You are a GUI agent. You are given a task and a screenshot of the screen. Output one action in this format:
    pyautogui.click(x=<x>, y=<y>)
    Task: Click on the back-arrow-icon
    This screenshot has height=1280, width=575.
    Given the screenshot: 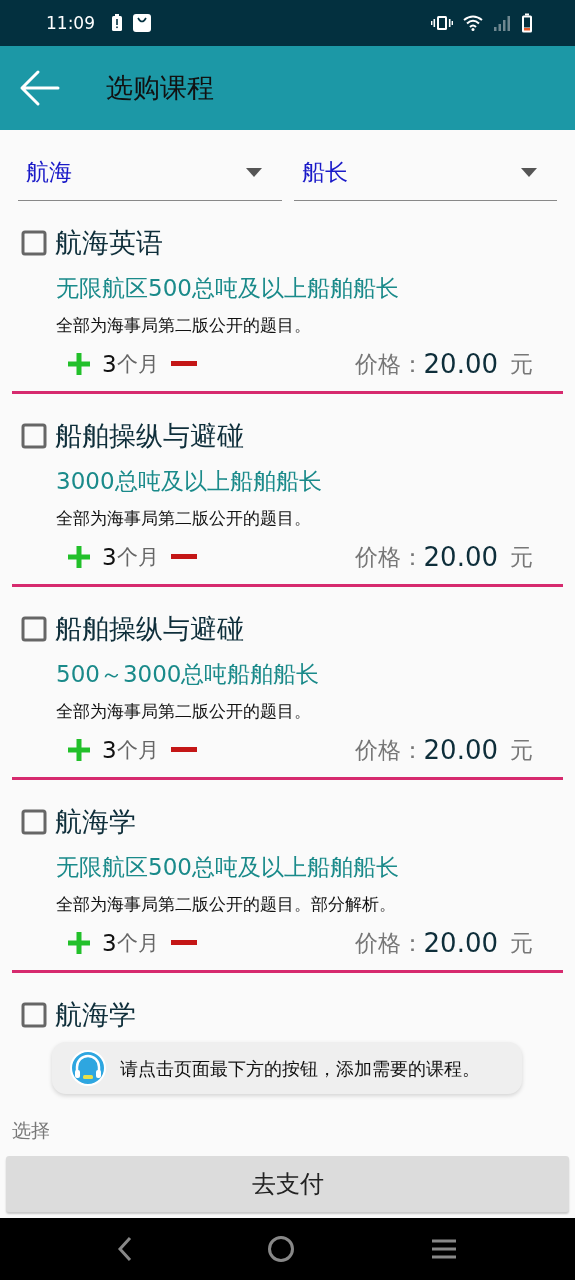 What is the action you would take?
    pyautogui.click(x=40, y=88)
    